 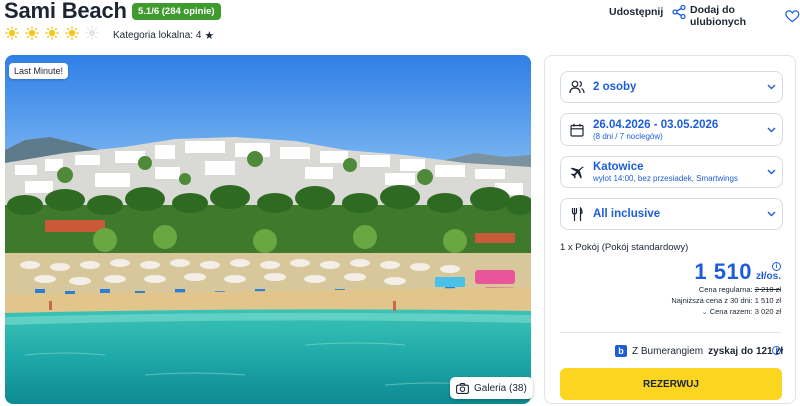 What do you see at coordinates (656, 124) in the screenshot?
I see `dates-value: 26.04.2026 - 03.05.2026` at bounding box center [656, 124].